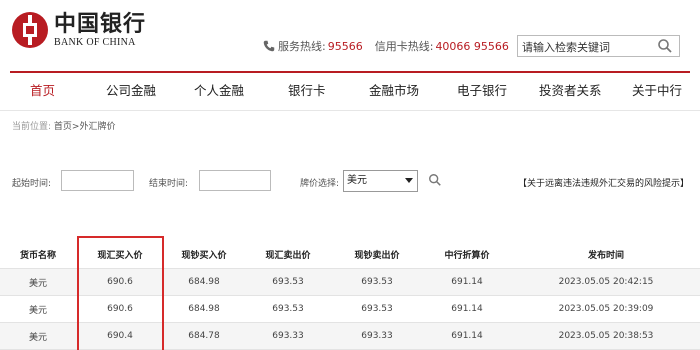 This screenshot has height=350, width=700. What do you see at coordinates (570, 89) in the screenshot?
I see `nav-item-investors: 投资者关系` at bounding box center [570, 89].